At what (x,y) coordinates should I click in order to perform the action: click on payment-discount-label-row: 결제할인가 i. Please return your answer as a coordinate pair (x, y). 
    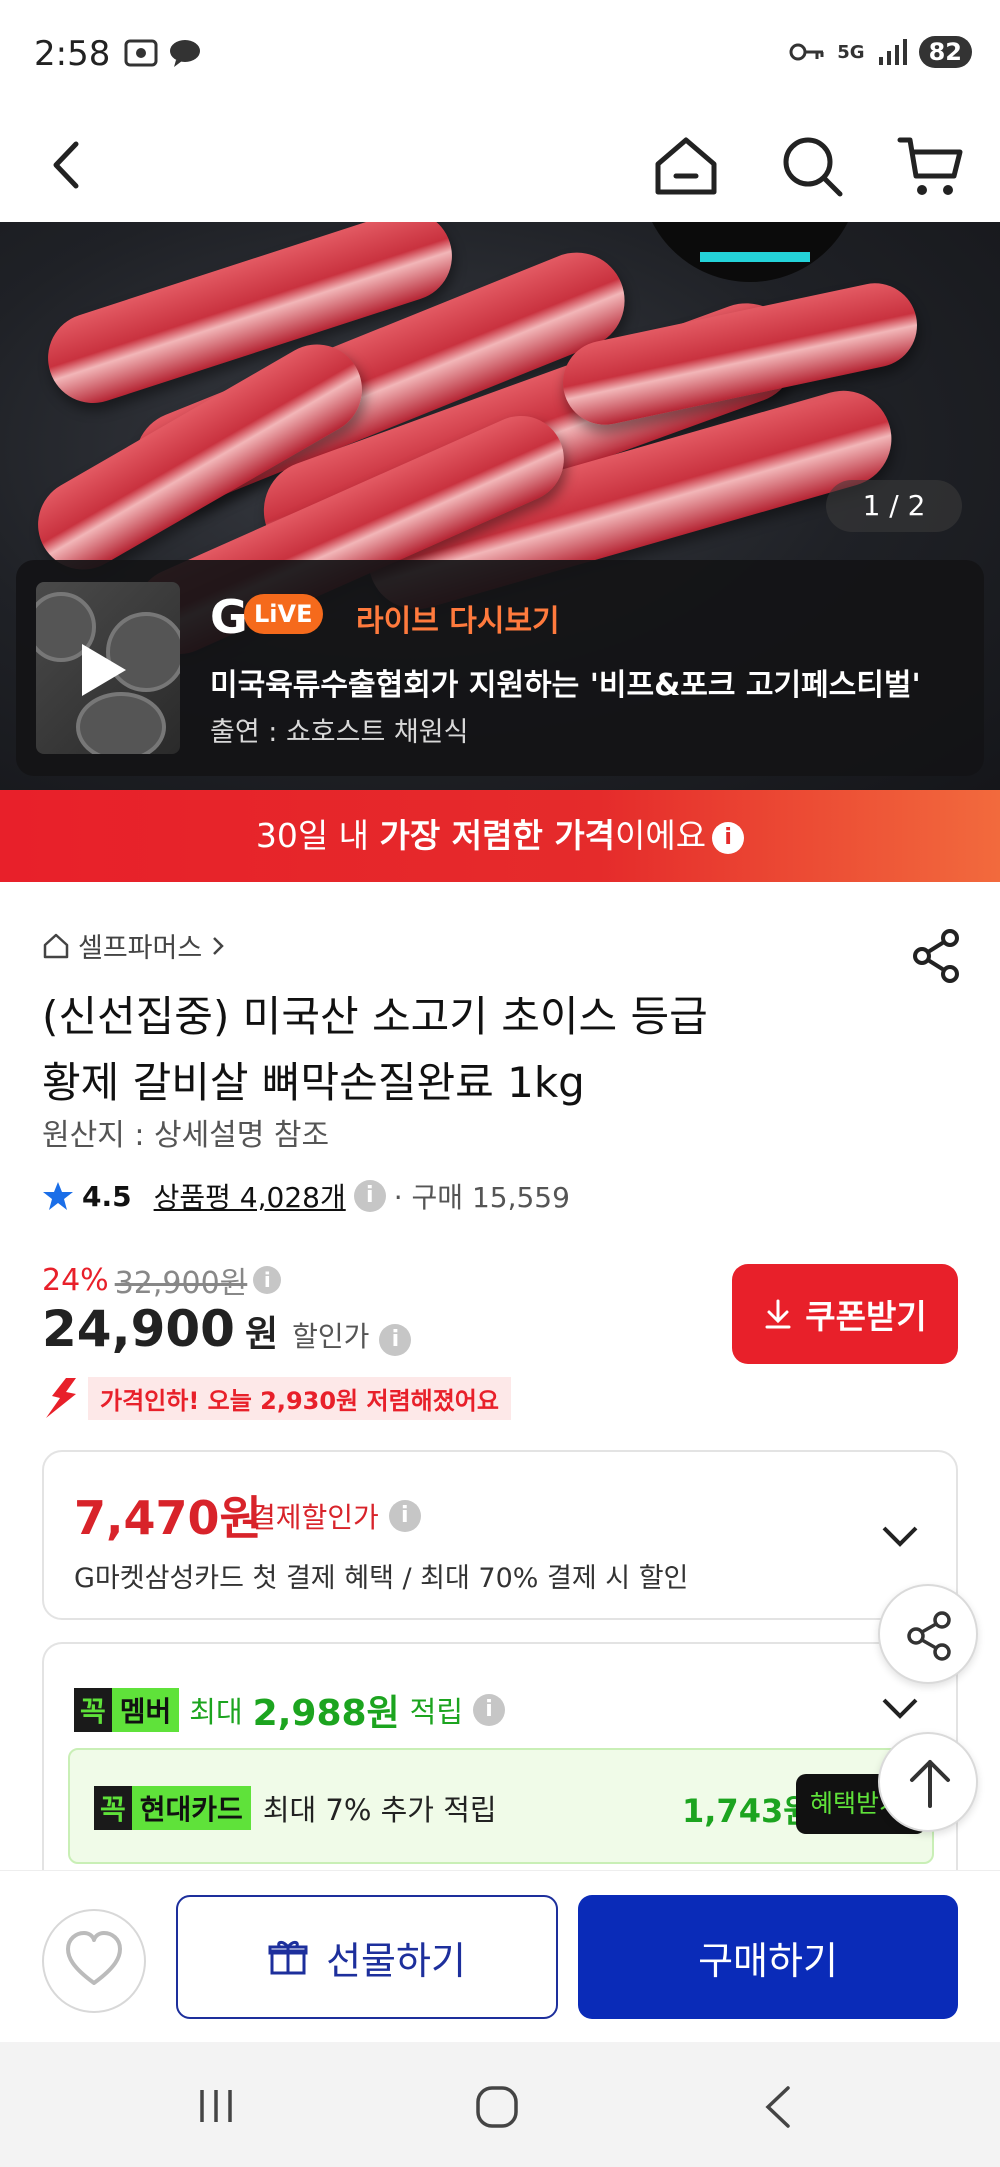
    Looking at the image, I should click on (335, 1516).